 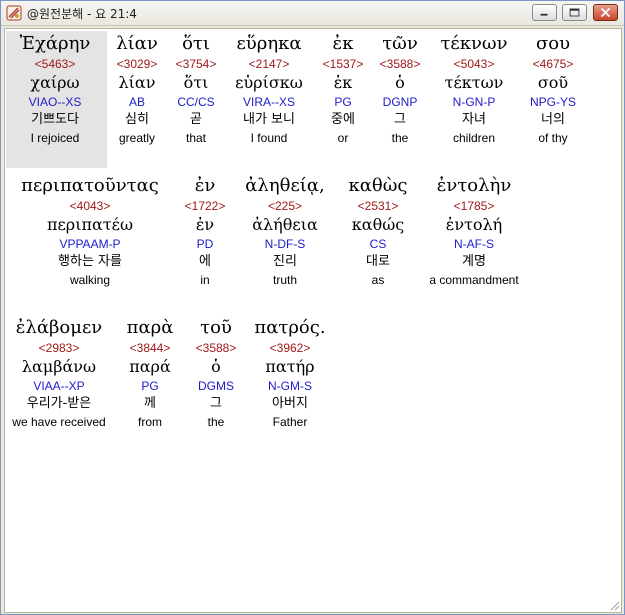 I want to click on close-button, so click(x=605, y=12).